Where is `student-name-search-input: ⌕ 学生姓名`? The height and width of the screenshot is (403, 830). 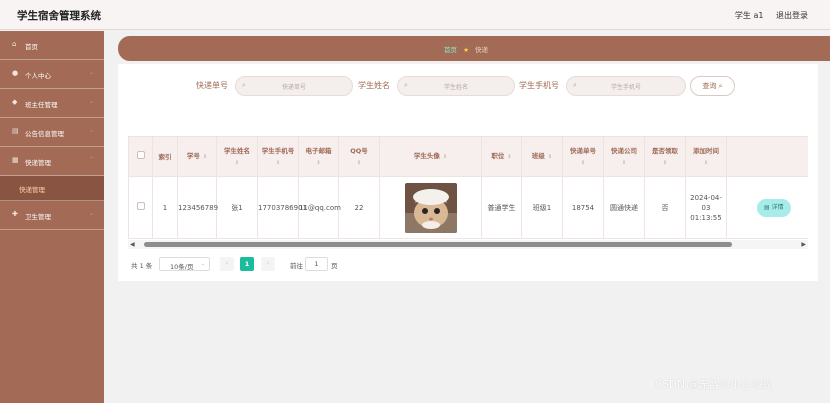
student-name-search-input: ⌕ 学生姓名 is located at coordinates (456, 86).